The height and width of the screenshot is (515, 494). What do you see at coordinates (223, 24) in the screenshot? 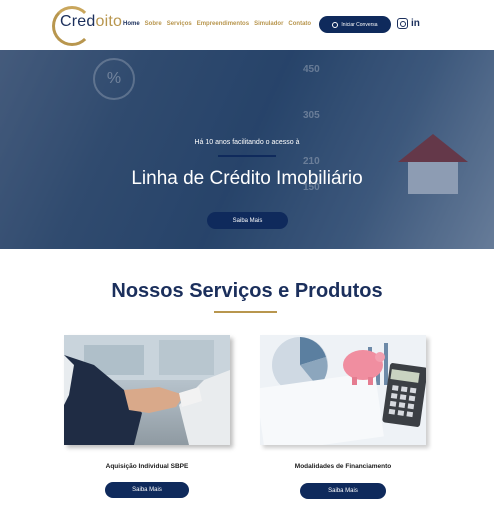
I see `nav-item-empreendimentos: Empreendimentos` at bounding box center [223, 24].